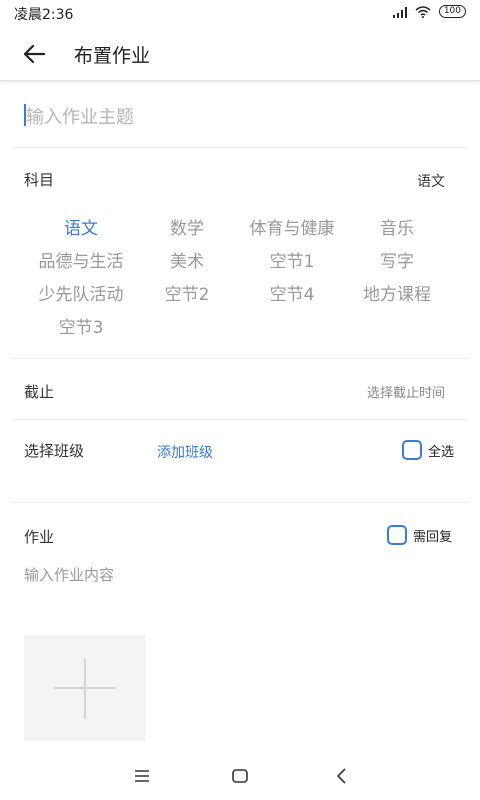 The height and width of the screenshot is (800, 480). What do you see at coordinates (69, 574) in the screenshot?
I see `homework-content-input: 输入作业内容` at bounding box center [69, 574].